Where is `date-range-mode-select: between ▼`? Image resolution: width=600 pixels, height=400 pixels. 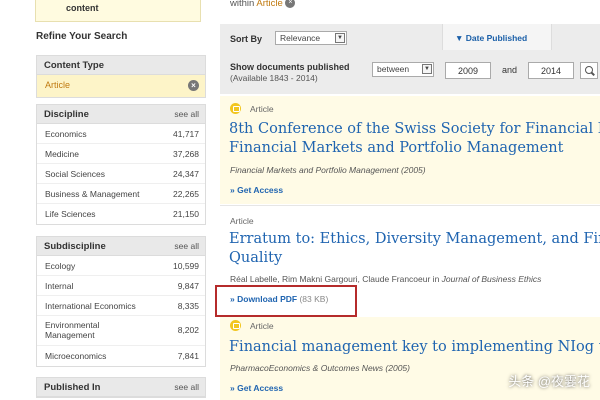
date-range-mode-select: between ▼ is located at coordinates (403, 69).